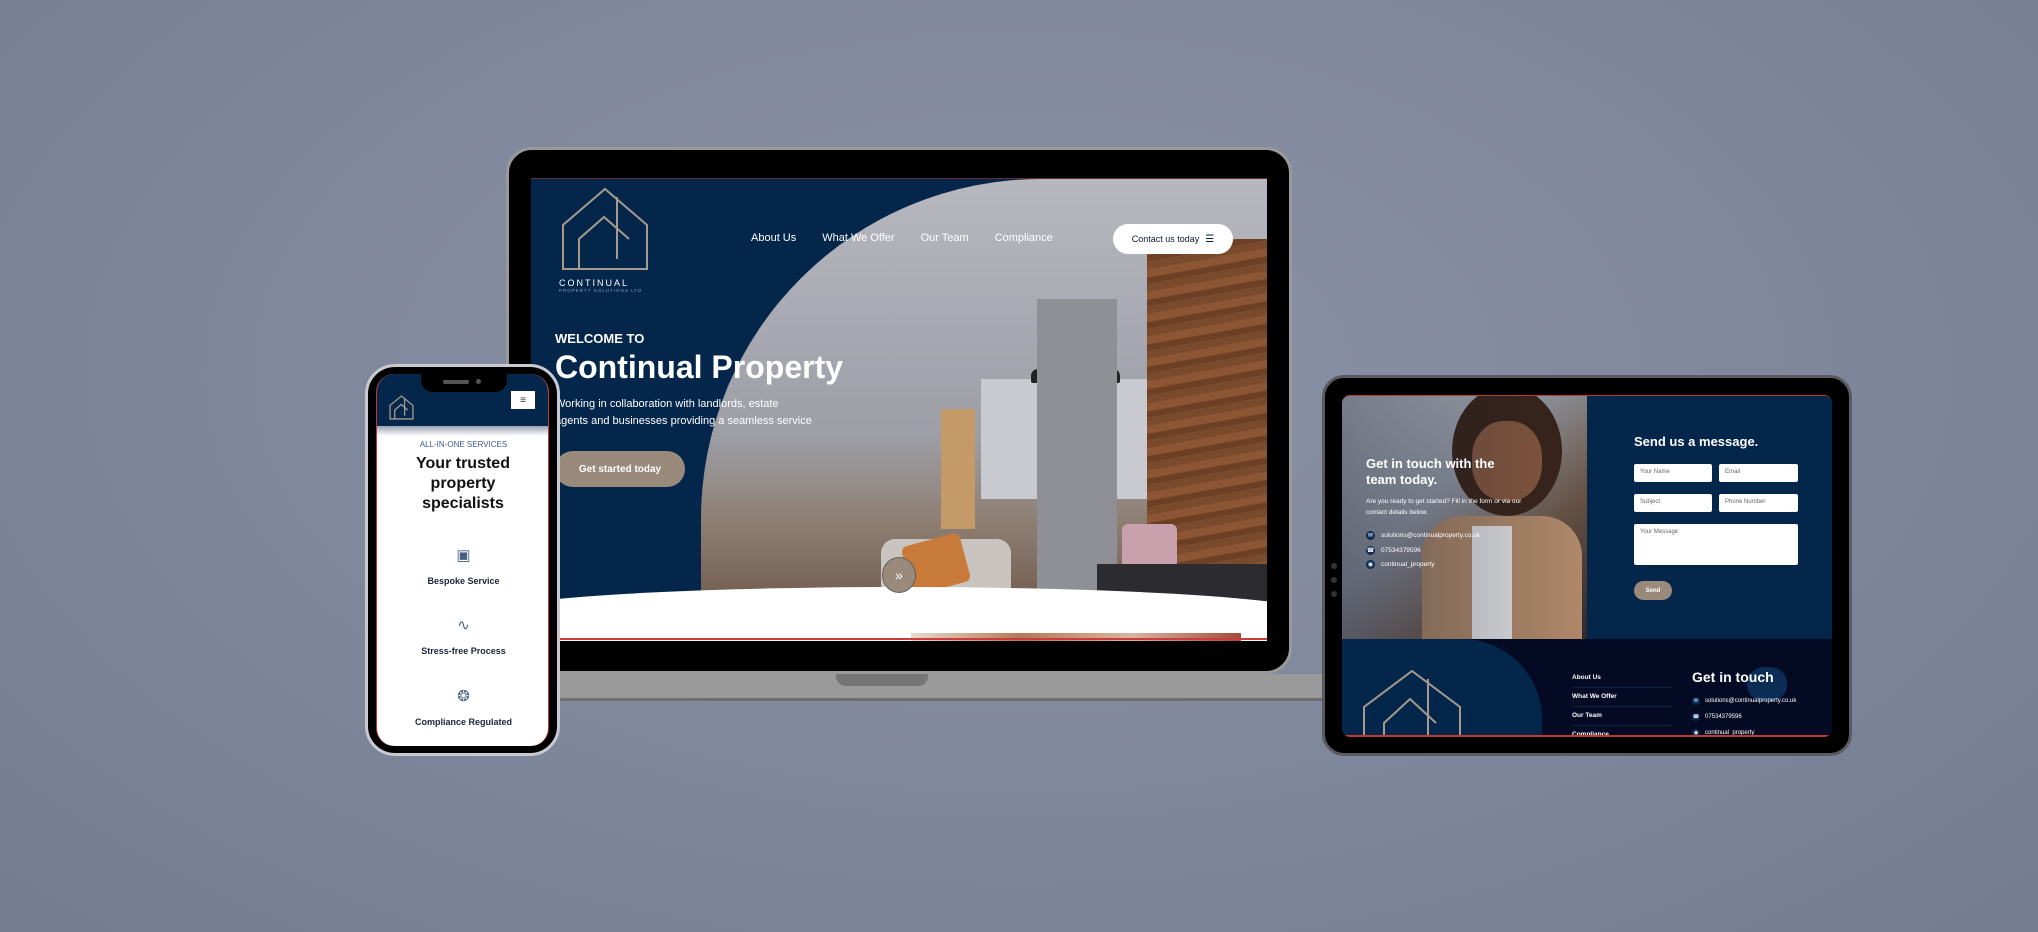  Describe the element at coordinates (1408, 564) in the screenshot. I see `contact-instagram-value: continual_property` at that location.